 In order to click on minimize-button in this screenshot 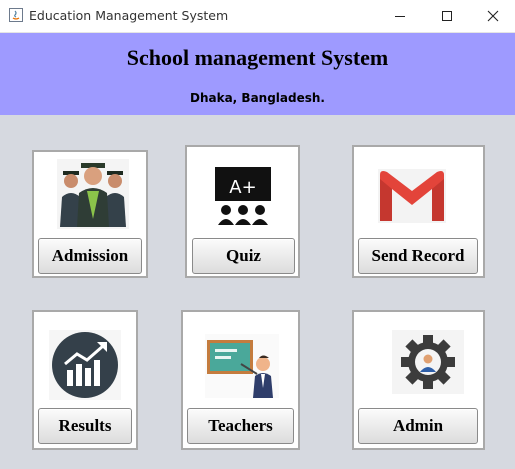, I will do `click(400, 16)`.